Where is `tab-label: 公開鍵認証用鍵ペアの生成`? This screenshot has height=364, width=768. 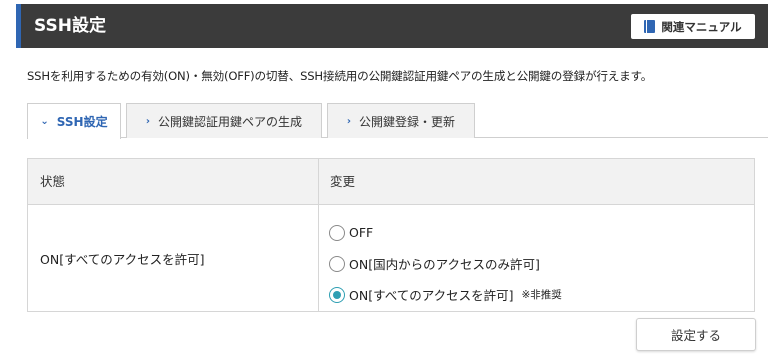 tab-label: 公開鍵認証用鍵ペアの生成 is located at coordinates (230, 121).